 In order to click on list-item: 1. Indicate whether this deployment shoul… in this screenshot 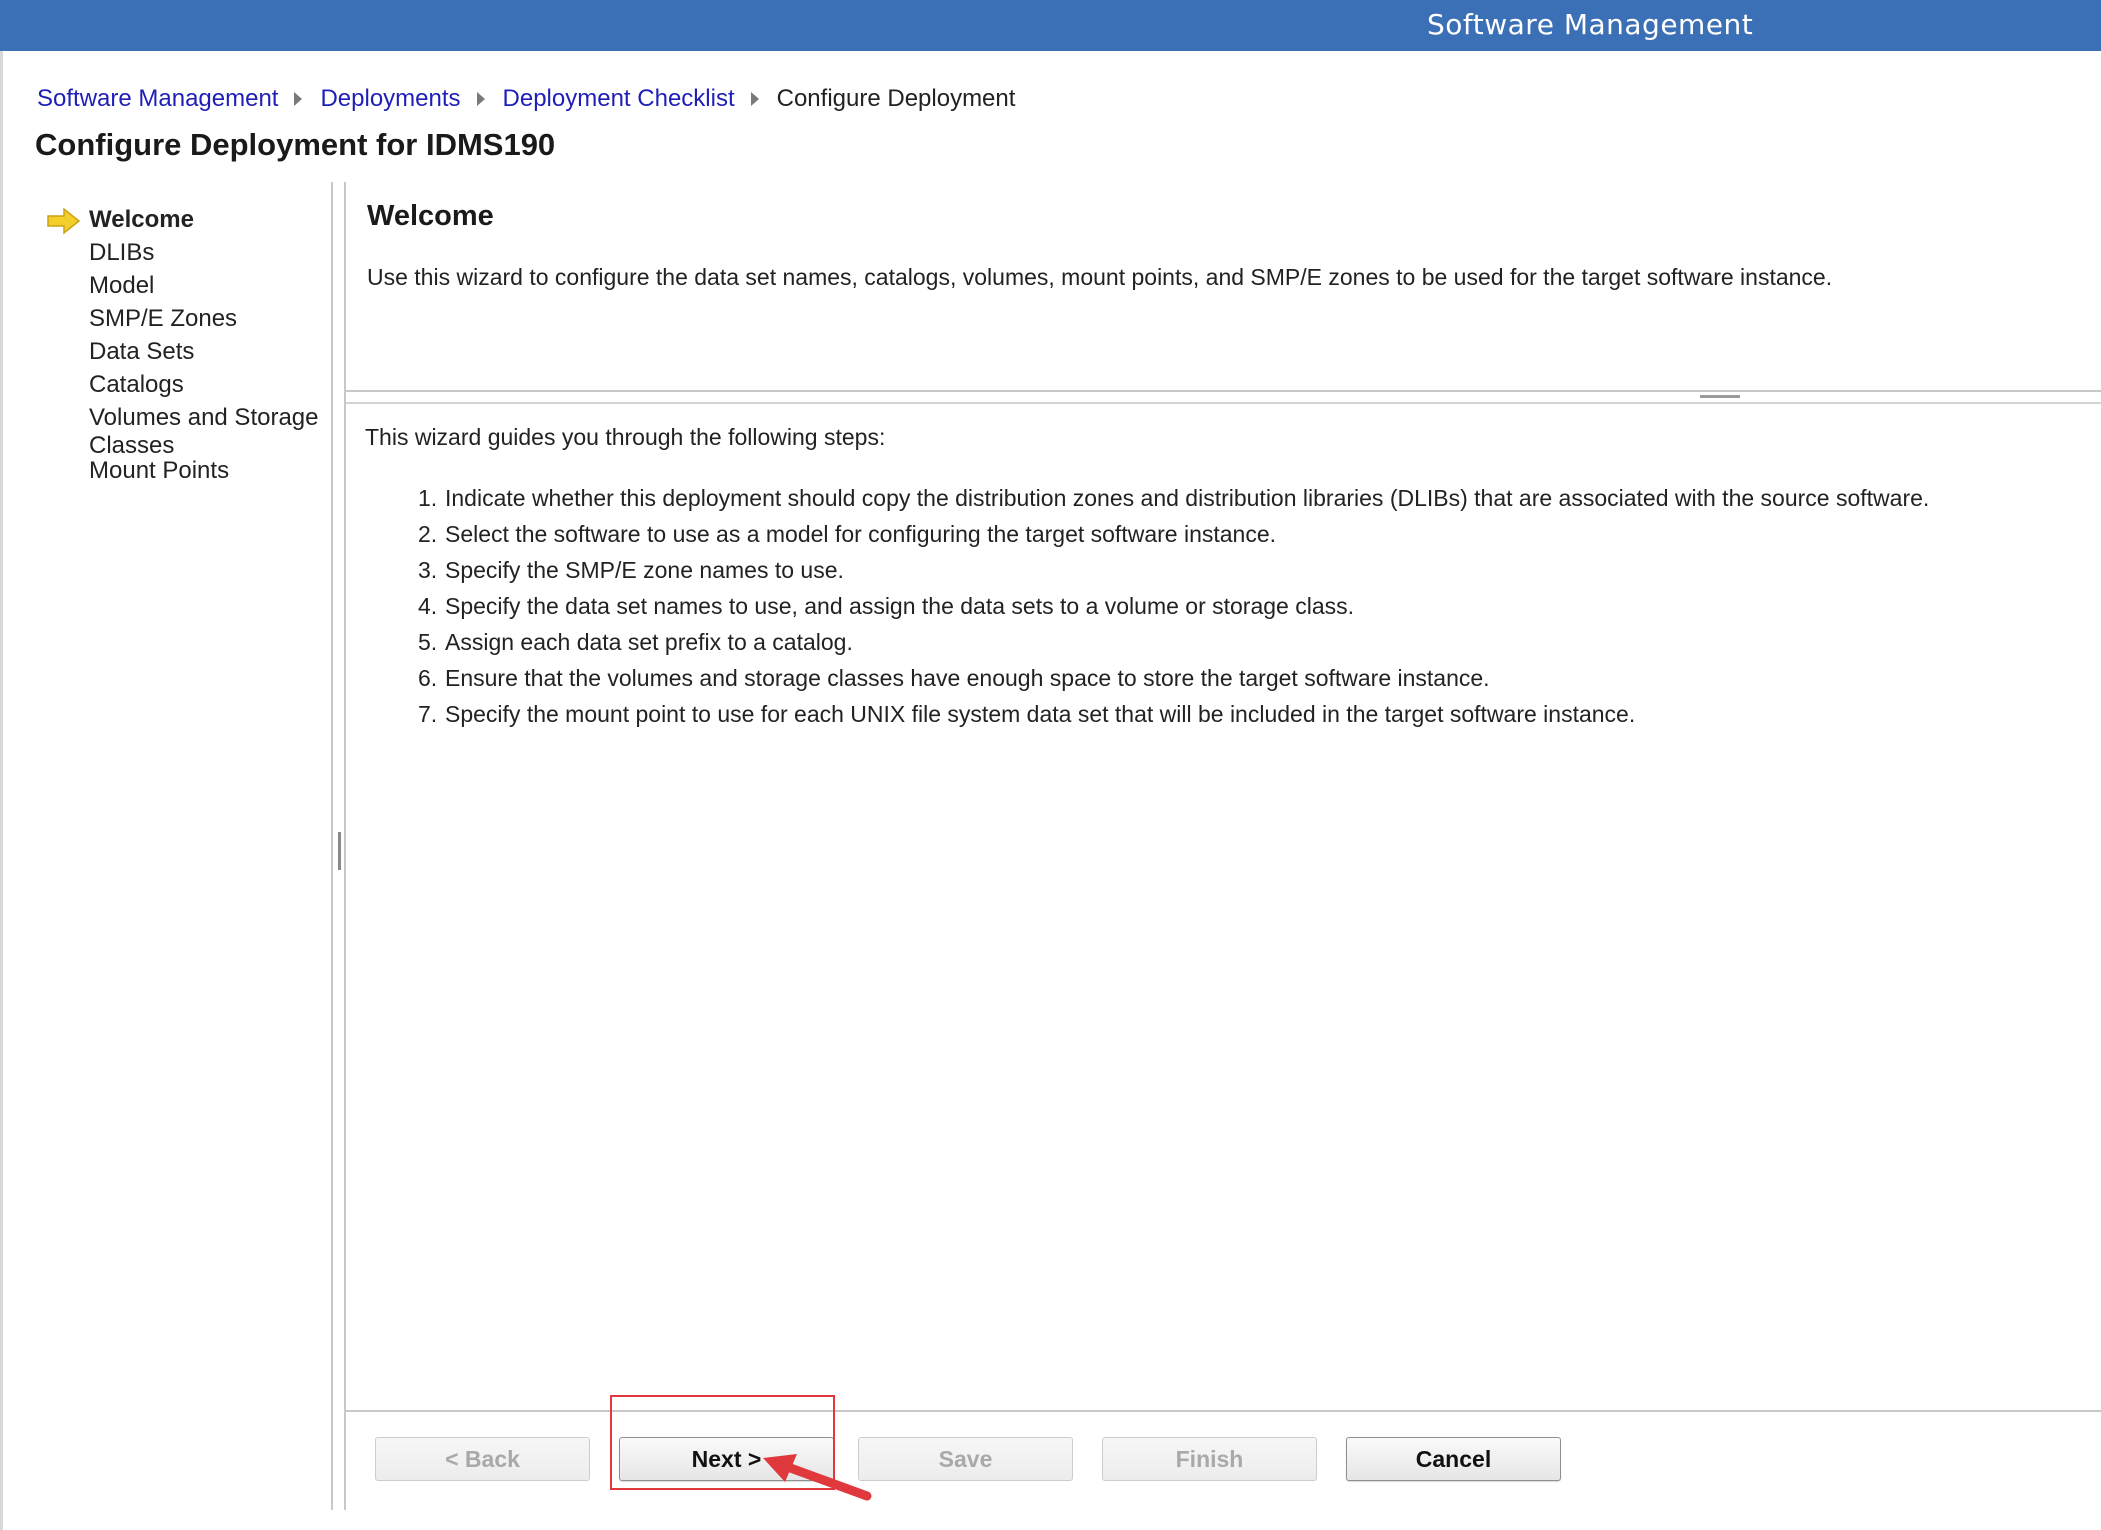, I will do `click(1174, 498)`.